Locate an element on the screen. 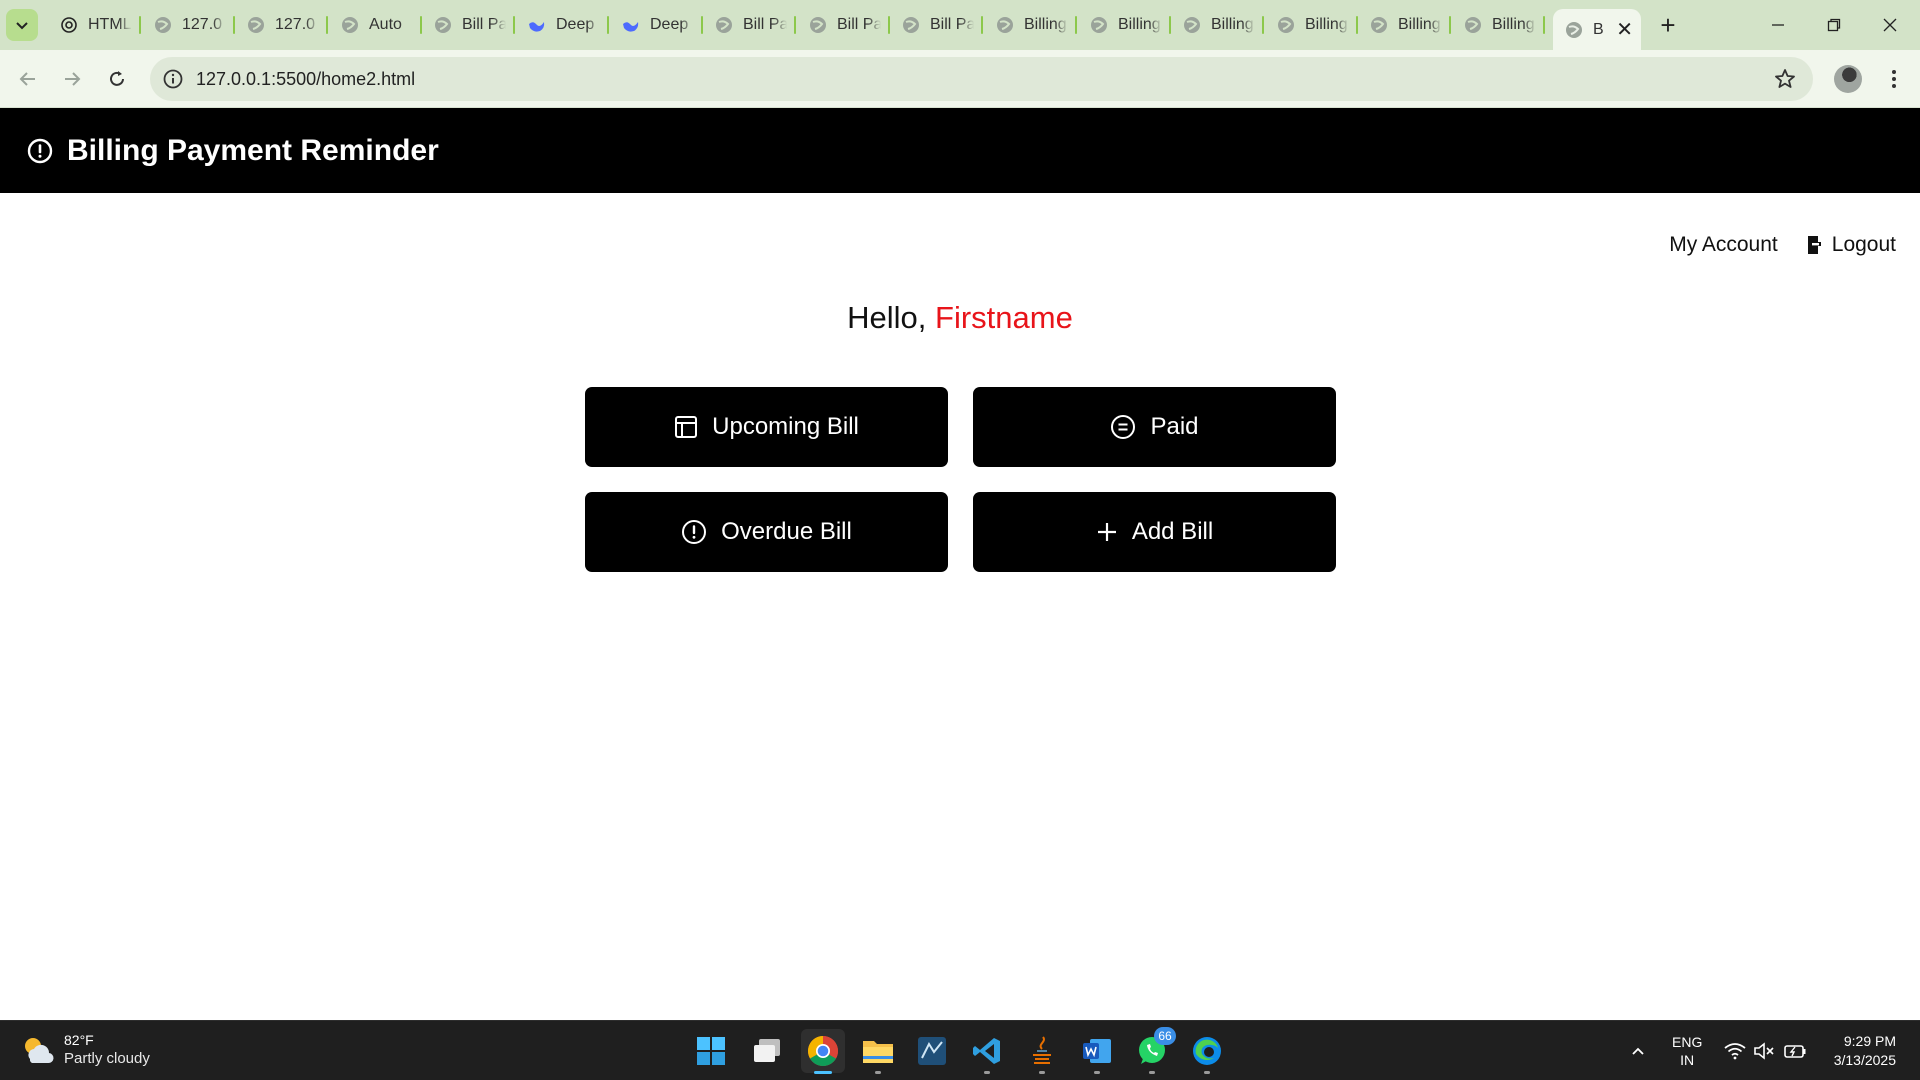  system-clock: 9:29 PM 3/13/2025 is located at coordinates (1865, 1051).